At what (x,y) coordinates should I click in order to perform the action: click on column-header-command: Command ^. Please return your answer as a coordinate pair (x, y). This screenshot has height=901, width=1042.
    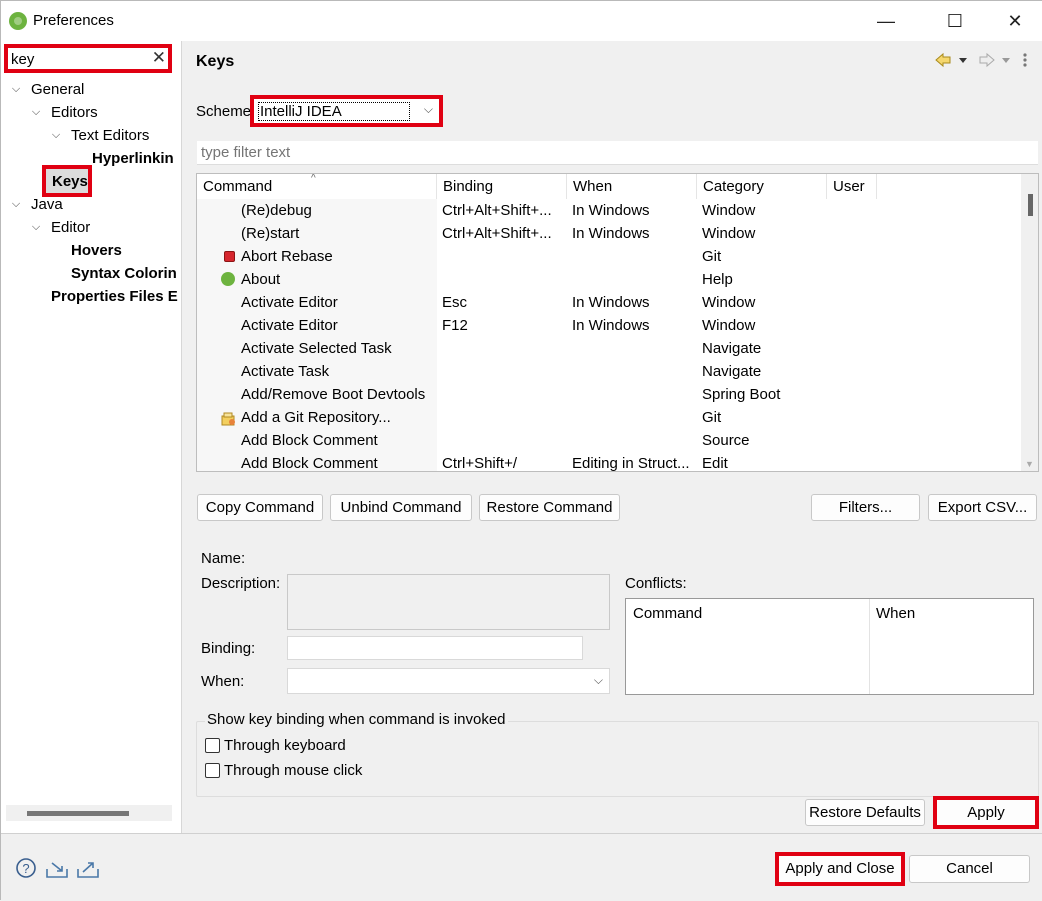
    Looking at the image, I should click on (317, 186).